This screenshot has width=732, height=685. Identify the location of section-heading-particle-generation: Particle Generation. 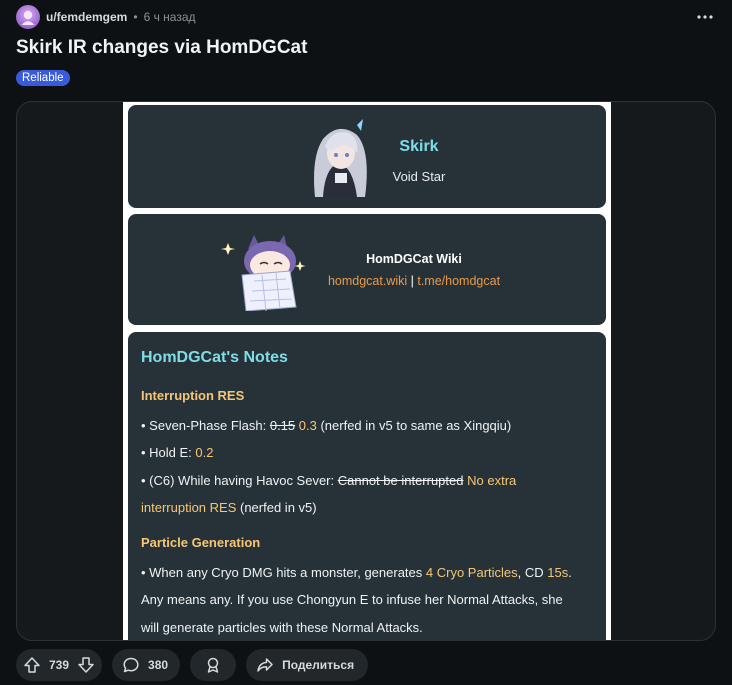
(201, 542).